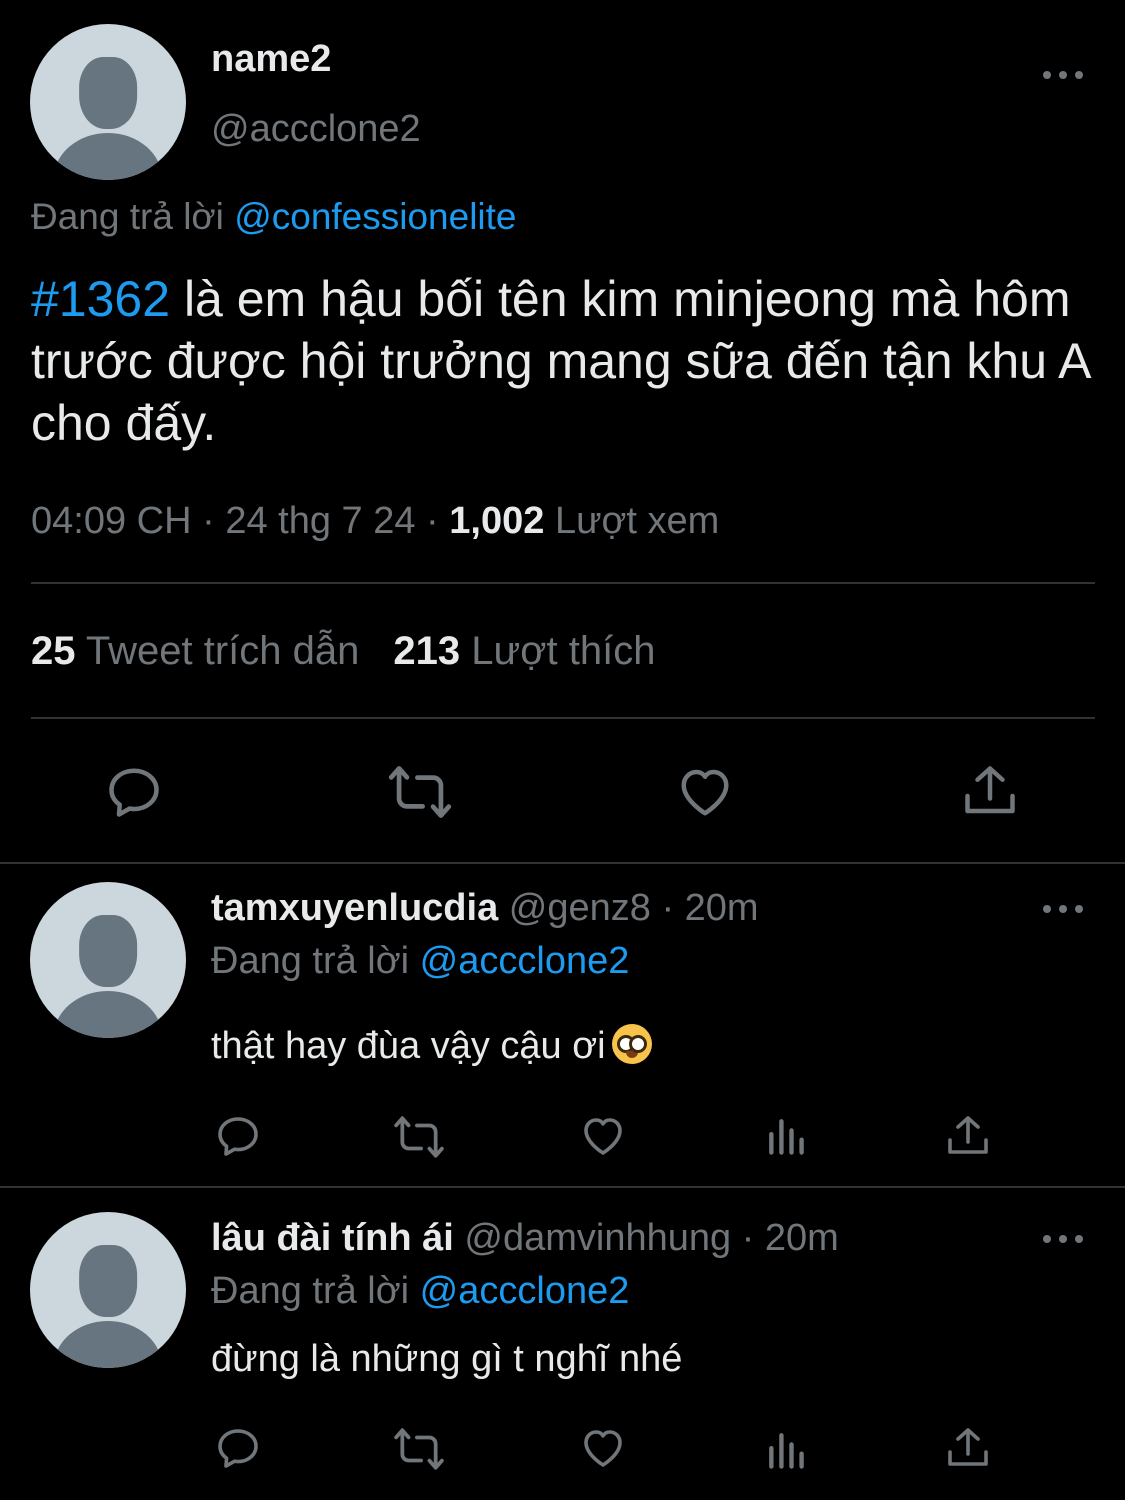  I want to click on quote-count: 25, so click(53, 651).